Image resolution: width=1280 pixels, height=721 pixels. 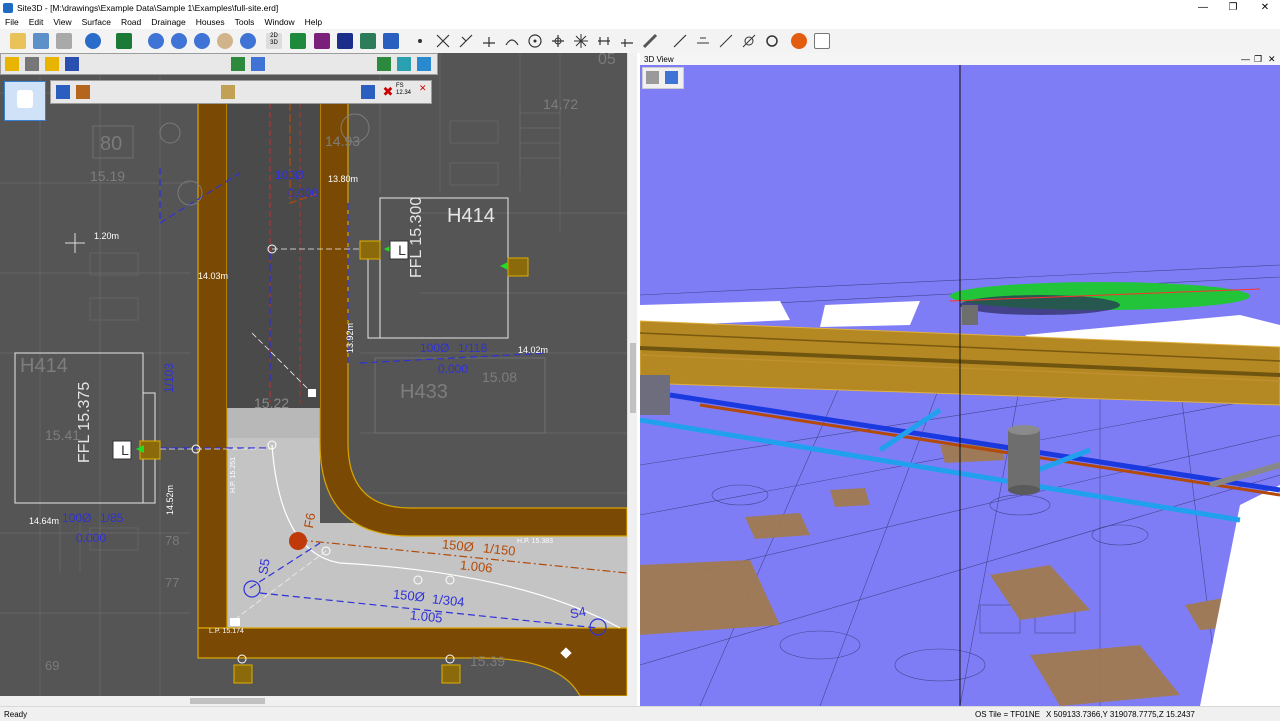 I want to click on tangent-icon, so click(x=489, y=41).